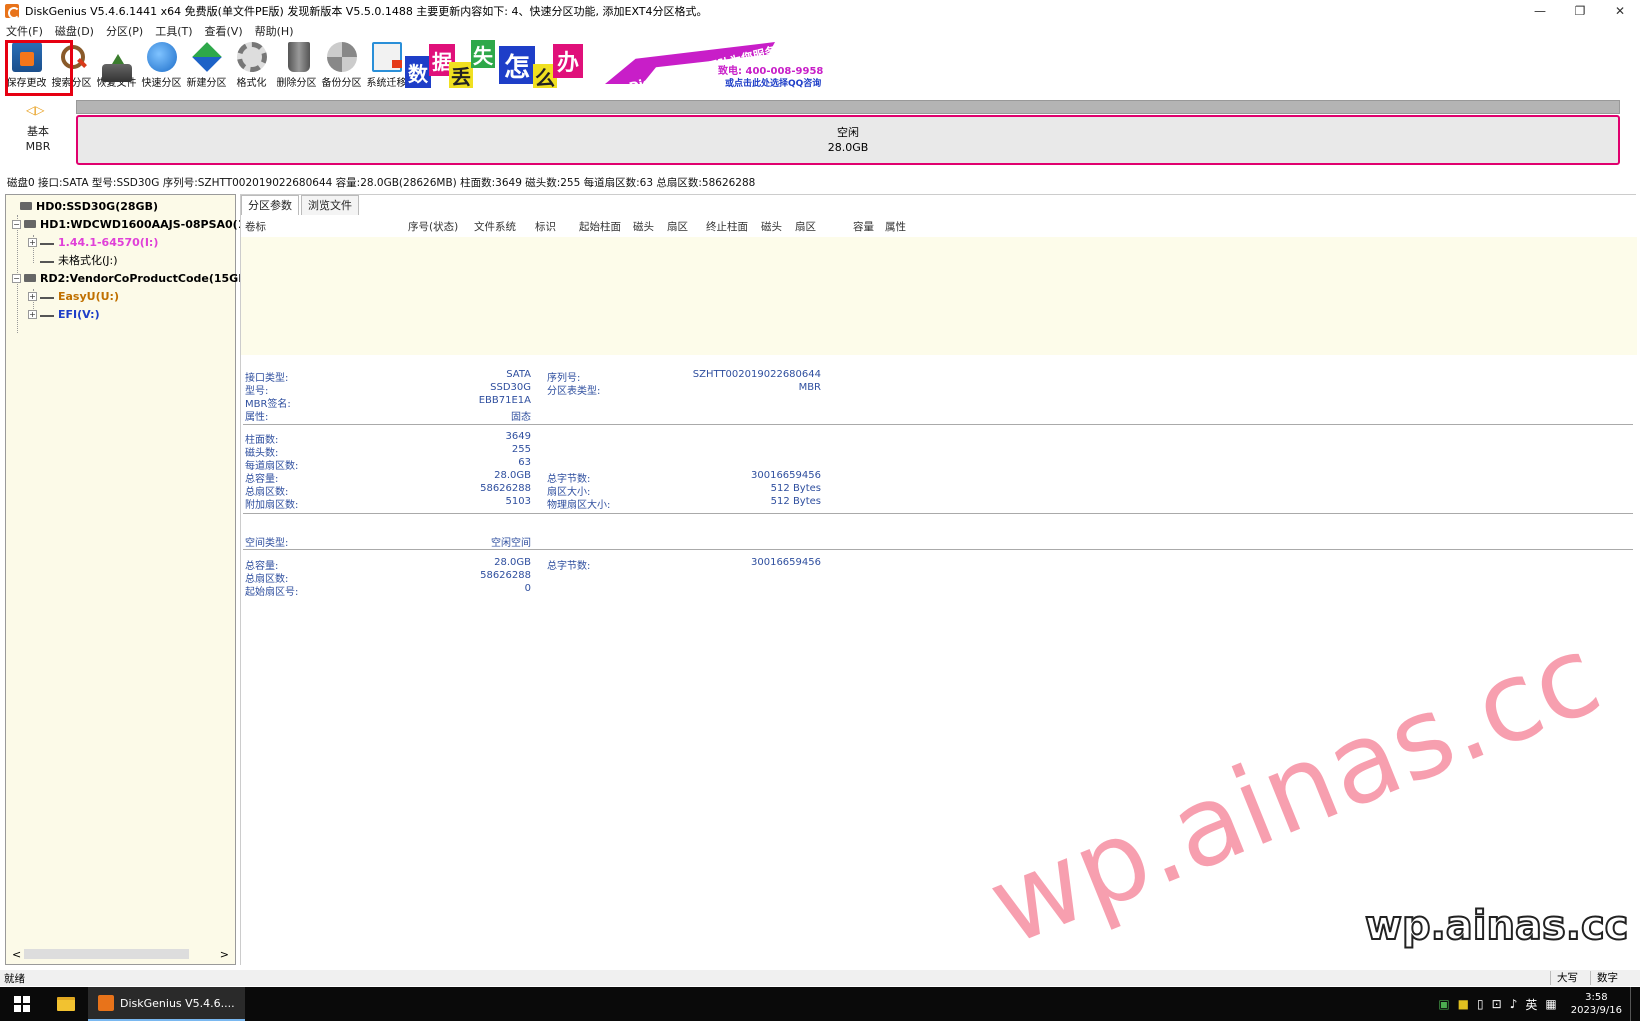  What do you see at coordinates (129, 278) in the screenshot?
I see `tree-item-rd2: − RD2:VendorCoProductCode(15GB` at bounding box center [129, 278].